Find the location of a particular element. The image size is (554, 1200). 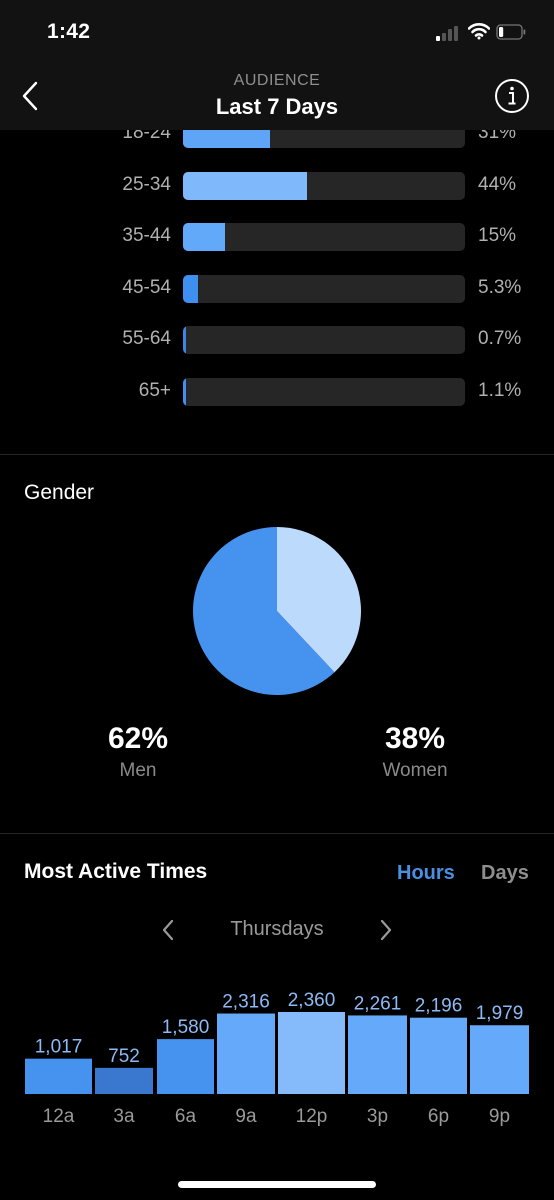

gender-stat-men: 62% Men is located at coordinates (138, 752).